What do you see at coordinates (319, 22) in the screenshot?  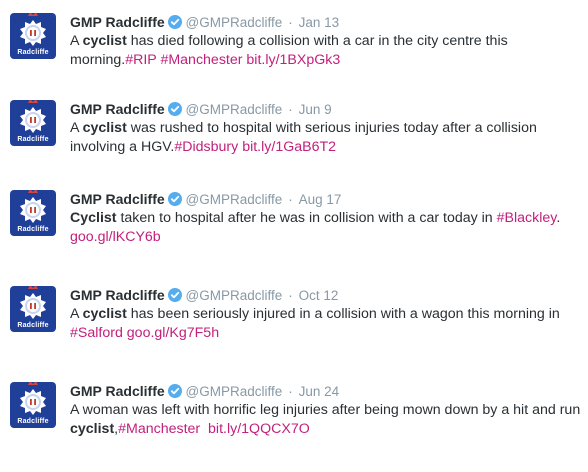 I see `tweet-date: Jan 13` at bounding box center [319, 22].